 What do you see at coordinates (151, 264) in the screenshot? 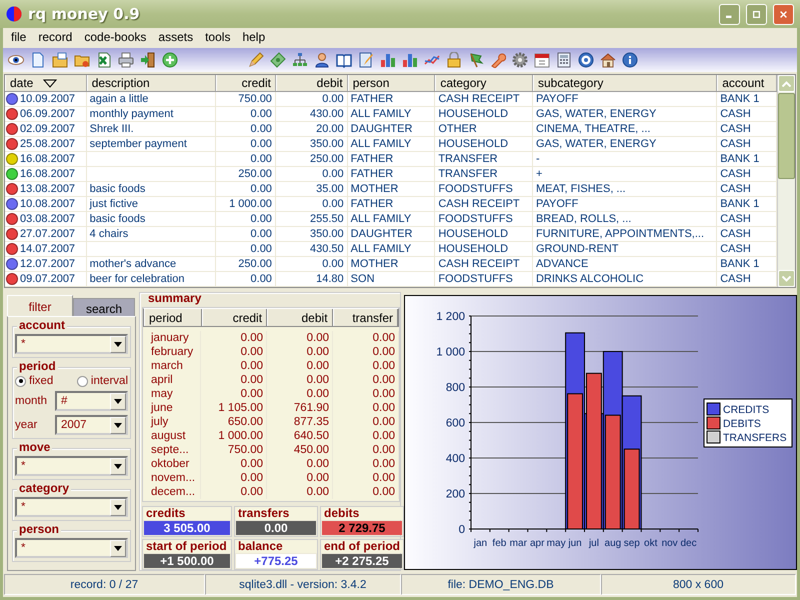
I see `table-cell: mother's advance` at bounding box center [151, 264].